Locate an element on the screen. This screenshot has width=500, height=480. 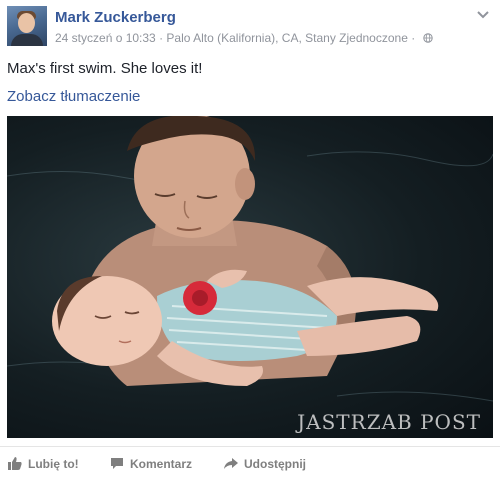
comment-button: Komentarz is located at coordinates (151, 463).